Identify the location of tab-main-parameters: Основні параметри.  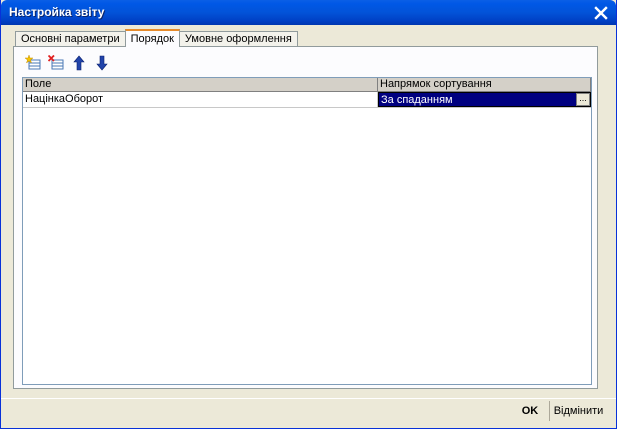
(70, 39).